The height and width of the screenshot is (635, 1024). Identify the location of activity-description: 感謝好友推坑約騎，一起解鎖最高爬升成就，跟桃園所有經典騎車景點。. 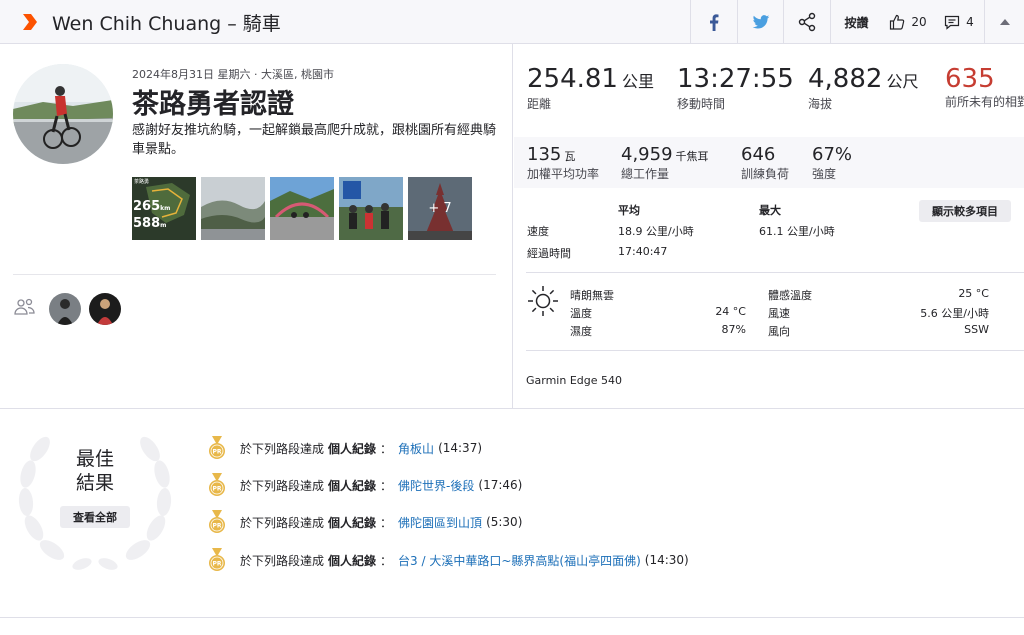
(314, 140).